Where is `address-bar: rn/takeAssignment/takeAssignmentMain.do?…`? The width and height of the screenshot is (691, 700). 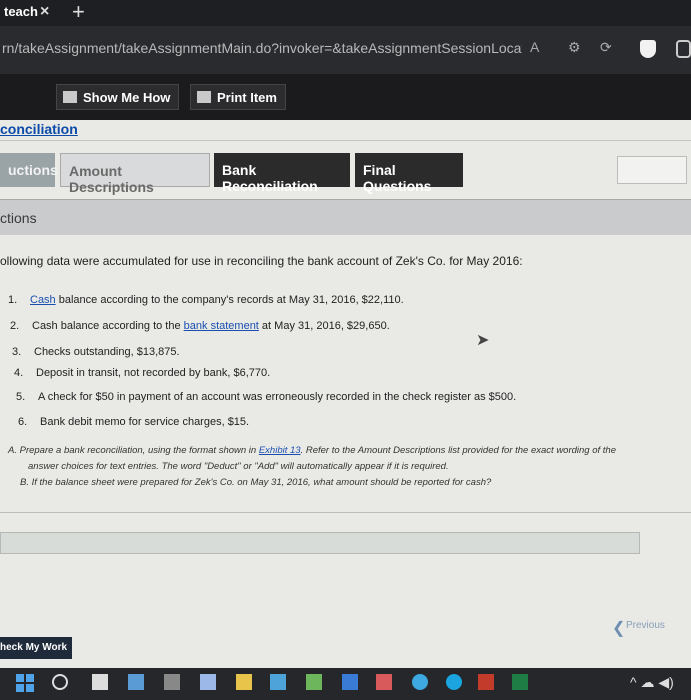 address-bar: rn/takeAssignment/takeAssignmentMain.do?… is located at coordinates (345, 50).